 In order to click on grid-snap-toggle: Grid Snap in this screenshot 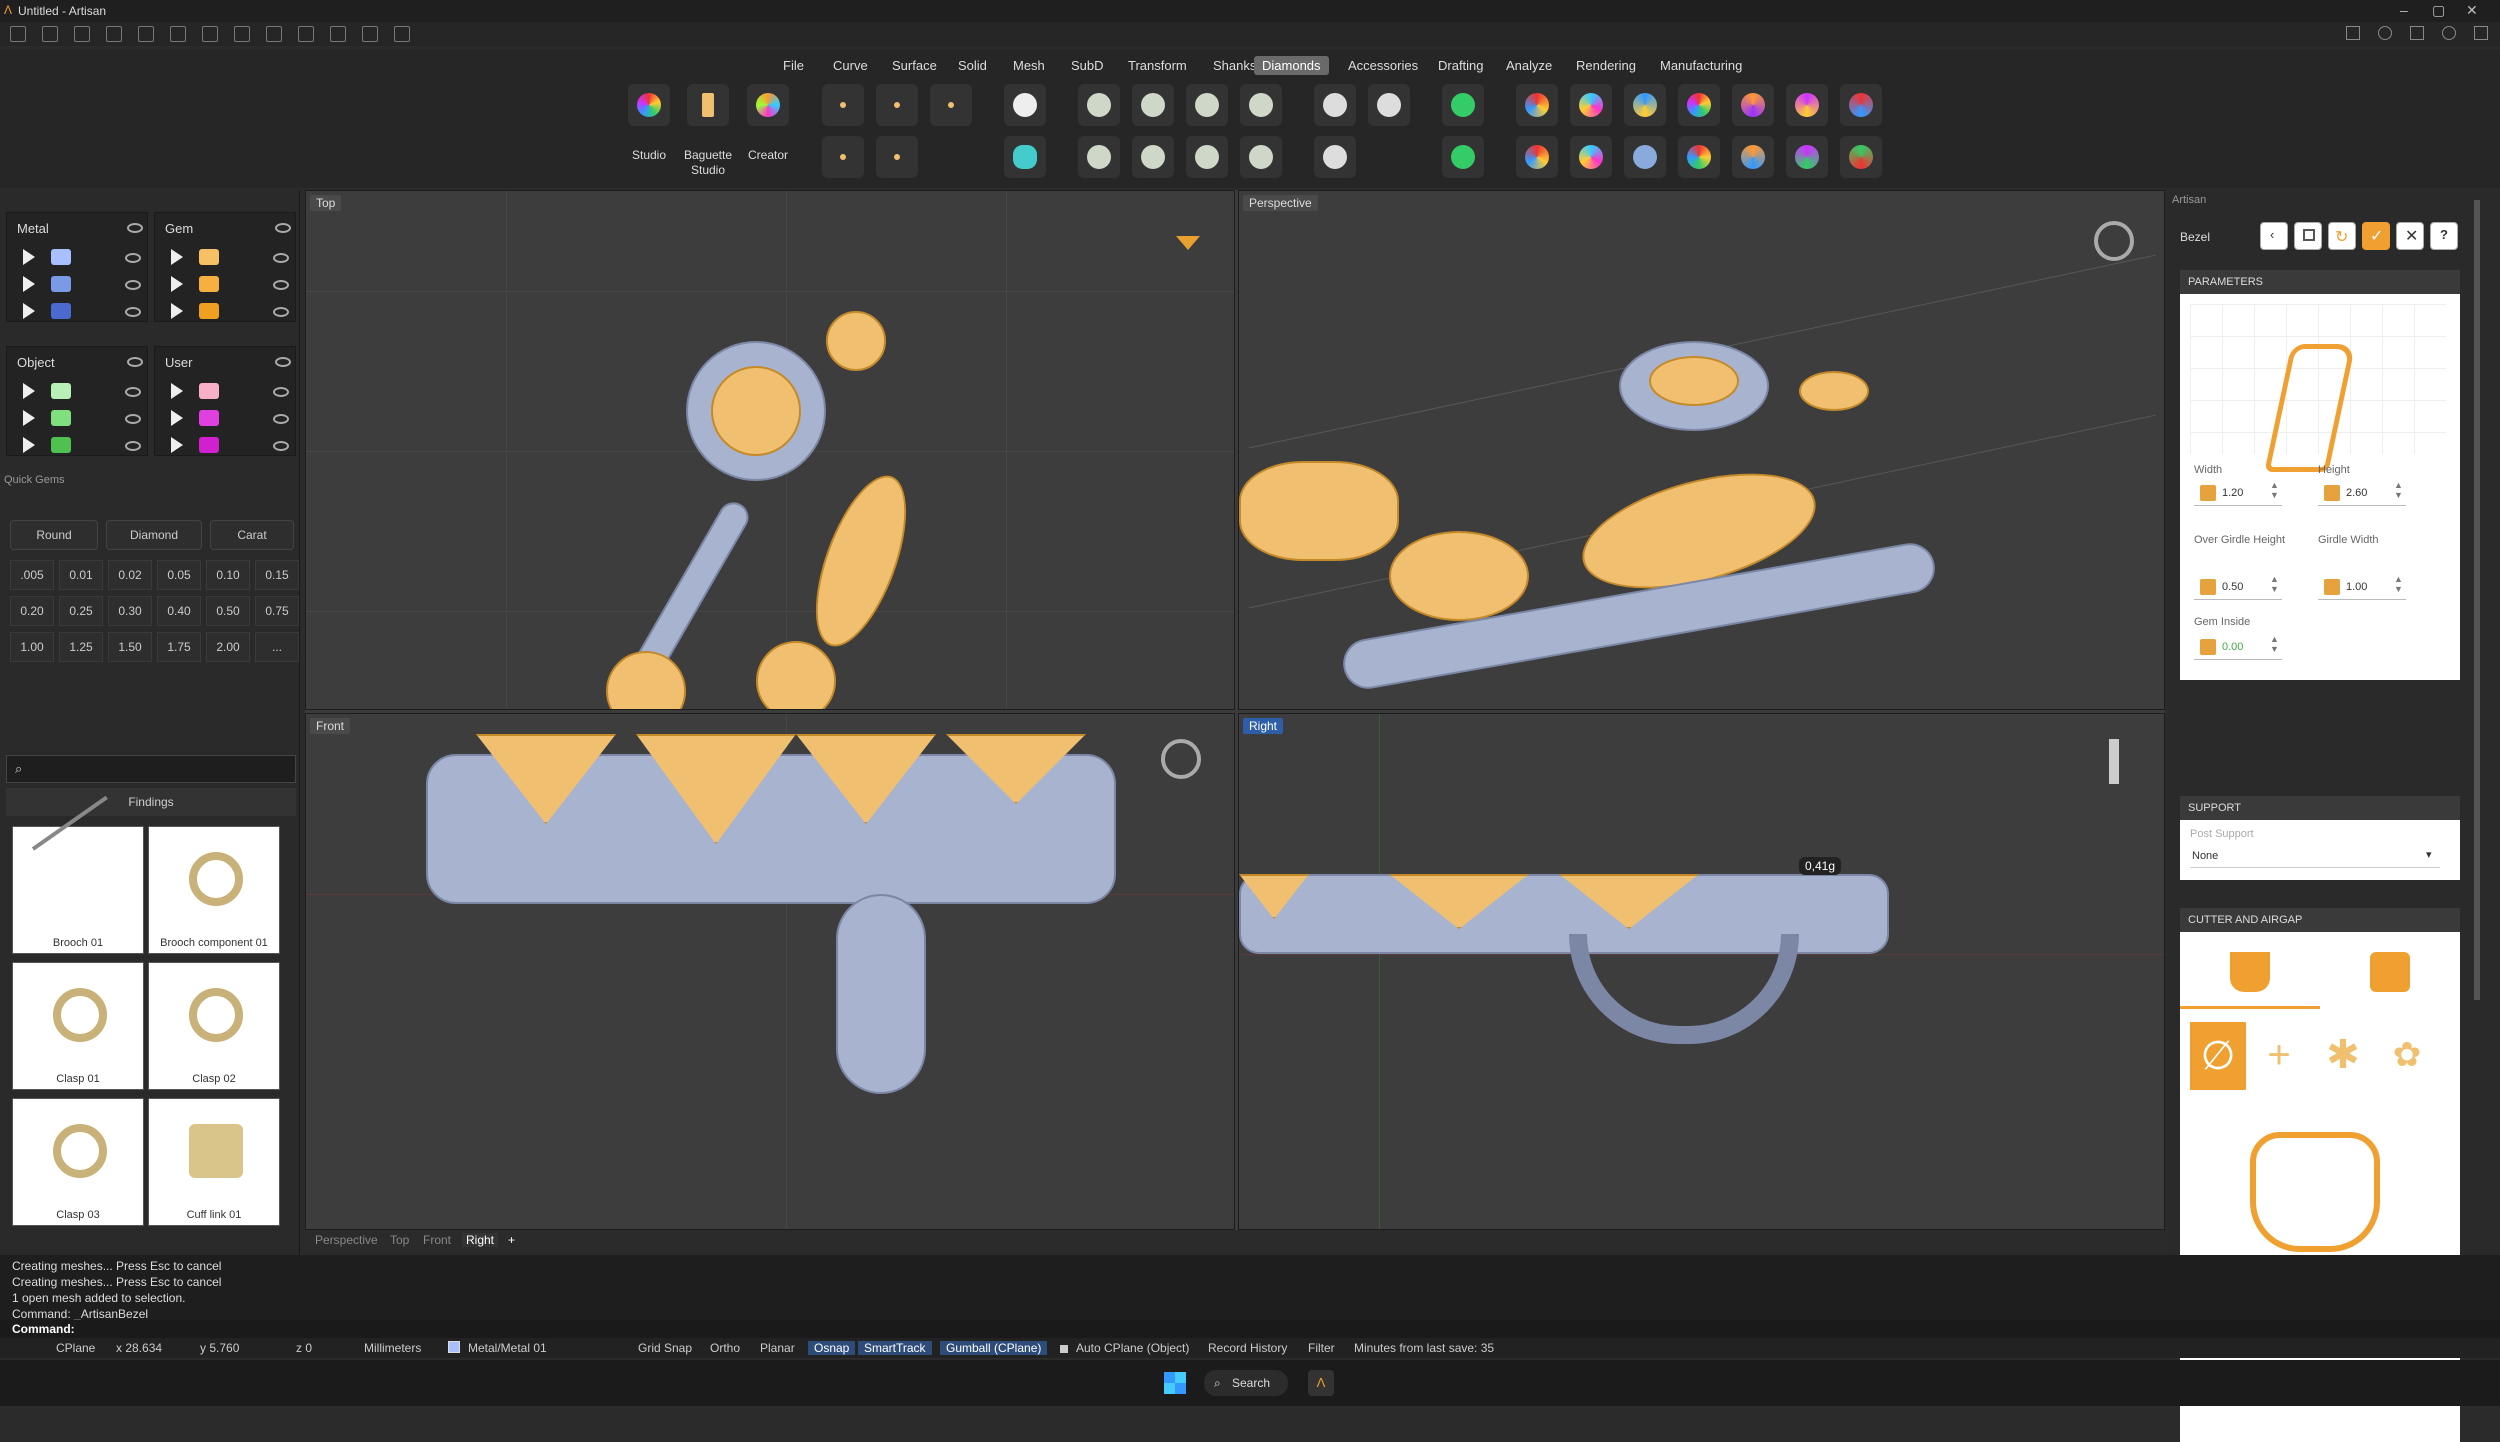, I will do `click(665, 1348)`.